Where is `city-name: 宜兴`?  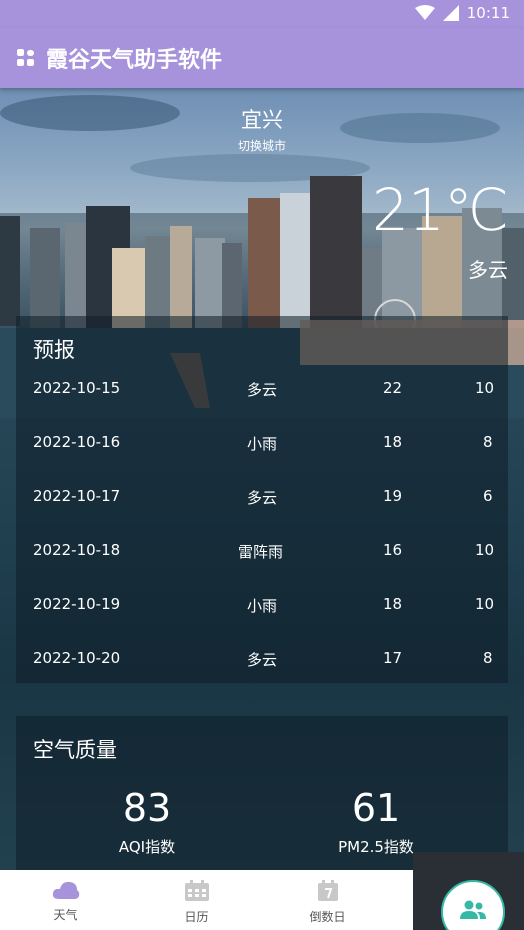 city-name: 宜兴 is located at coordinates (262, 120).